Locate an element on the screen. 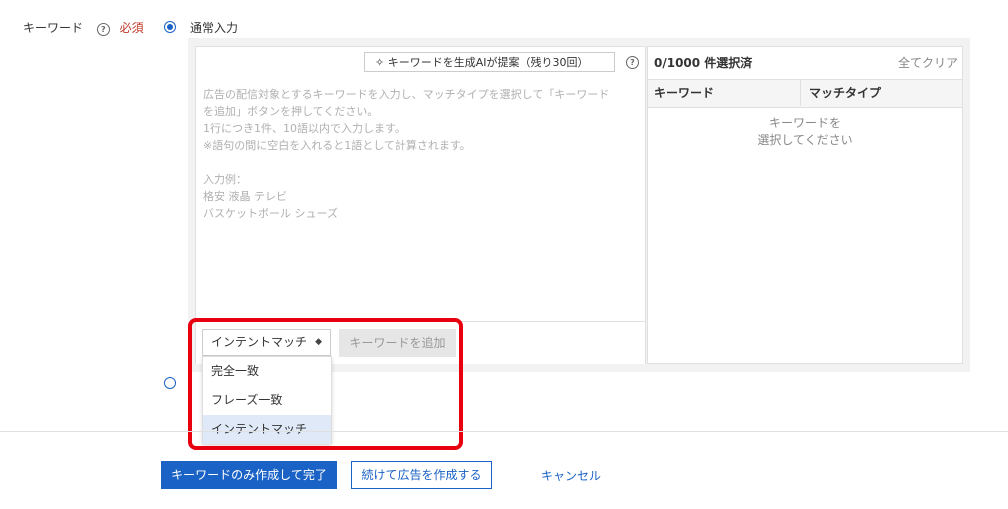 The height and width of the screenshot is (509, 1008). dropdown-option-intent: インテントマッチ is located at coordinates (267, 429).